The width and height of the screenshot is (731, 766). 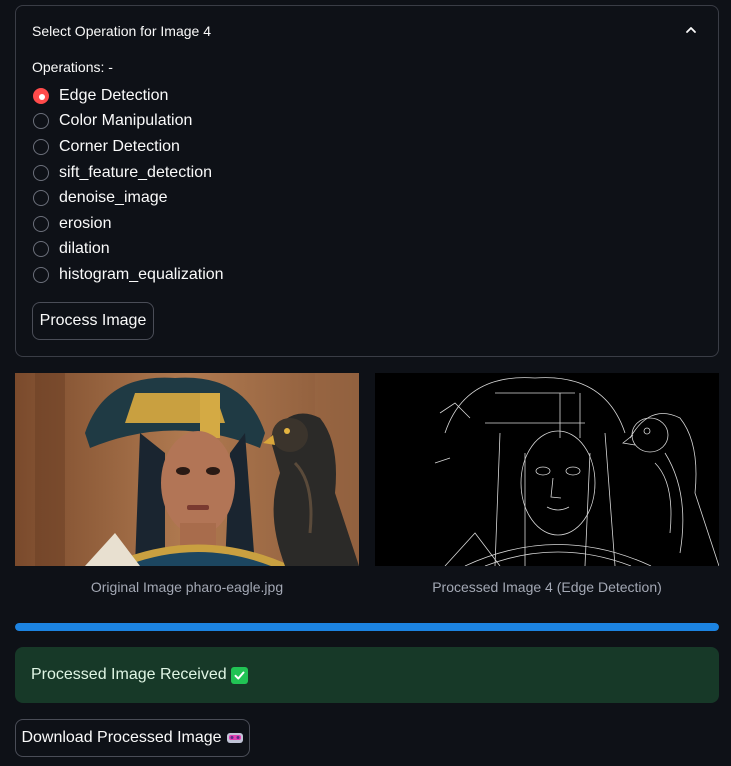 I want to click on progress-bar, so click(x=367, y=627).